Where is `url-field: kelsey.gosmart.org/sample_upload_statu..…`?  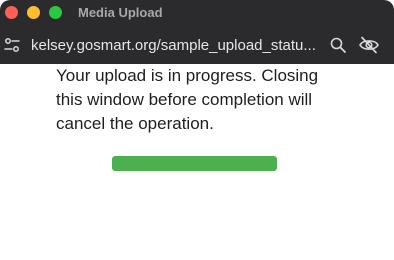
url-field: kelsey.gosmart.org/sample_upload_statu..… is located at coordinates (174, 45).